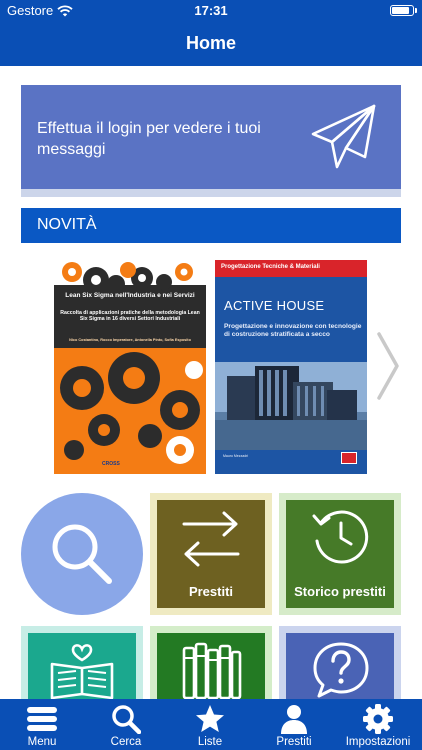 The image size is (422, 750). Describe the element at coordinates (111, 464) in the screenshot. I see `book-1-publisher: CROSS` at that location.